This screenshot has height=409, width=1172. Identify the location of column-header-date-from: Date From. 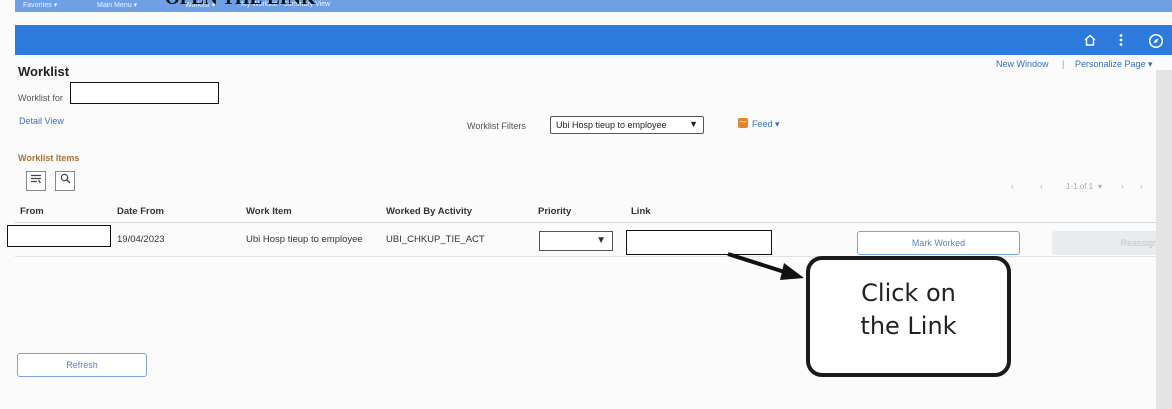
(140, 211).